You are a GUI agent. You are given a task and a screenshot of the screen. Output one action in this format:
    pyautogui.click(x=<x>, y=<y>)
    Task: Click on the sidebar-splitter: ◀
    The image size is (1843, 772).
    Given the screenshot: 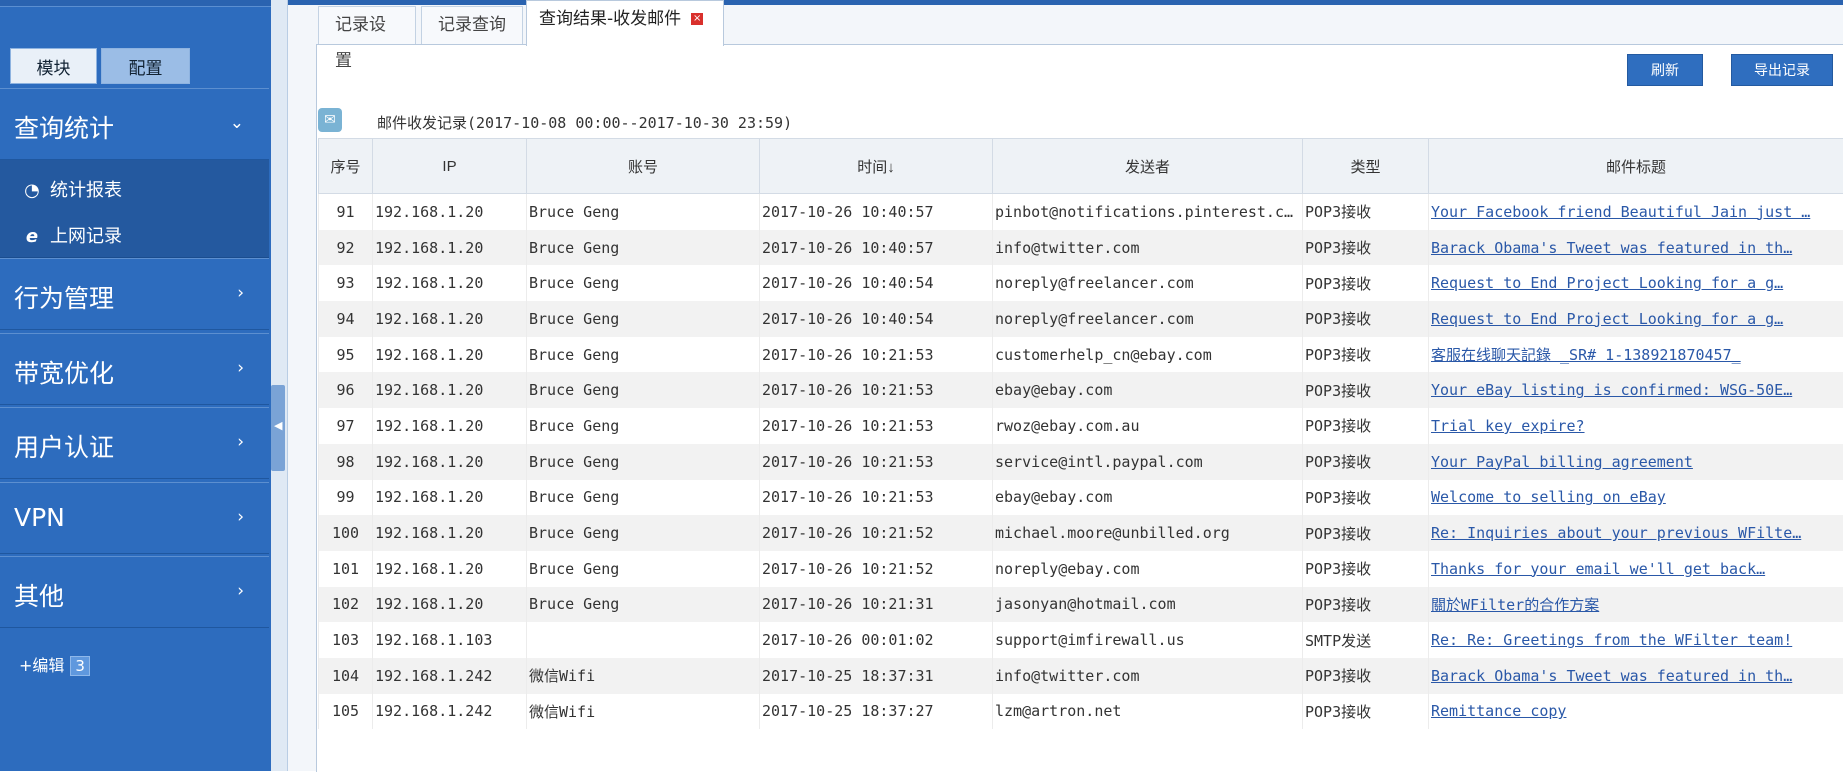 What is the action you would take?
    pyautogui.click(x=279, y=385)
    